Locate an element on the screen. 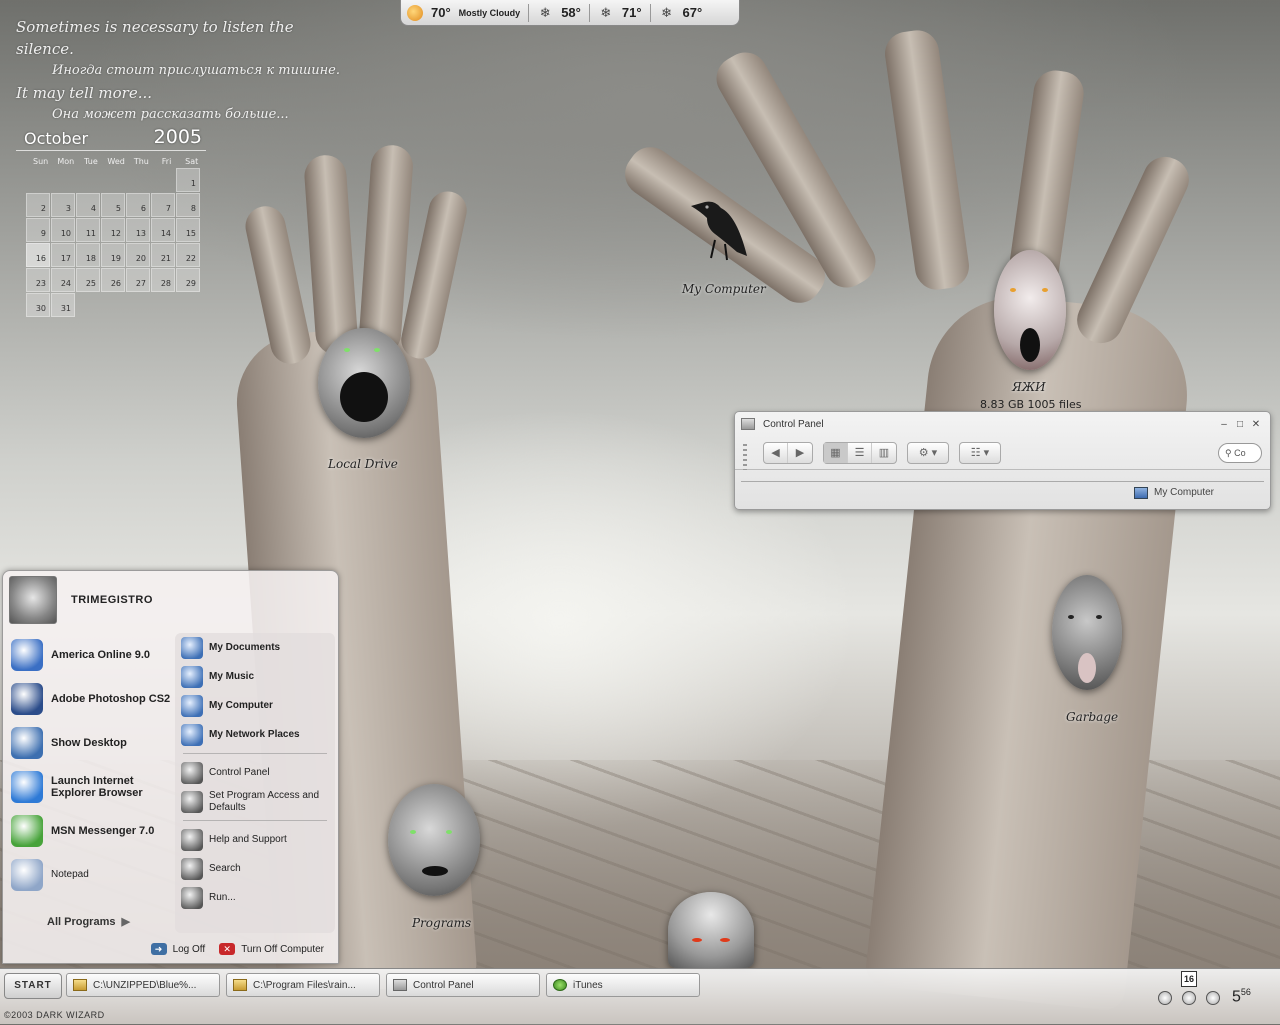  log-off-button: ➜ Log Off is located at coordinates (177, 949).